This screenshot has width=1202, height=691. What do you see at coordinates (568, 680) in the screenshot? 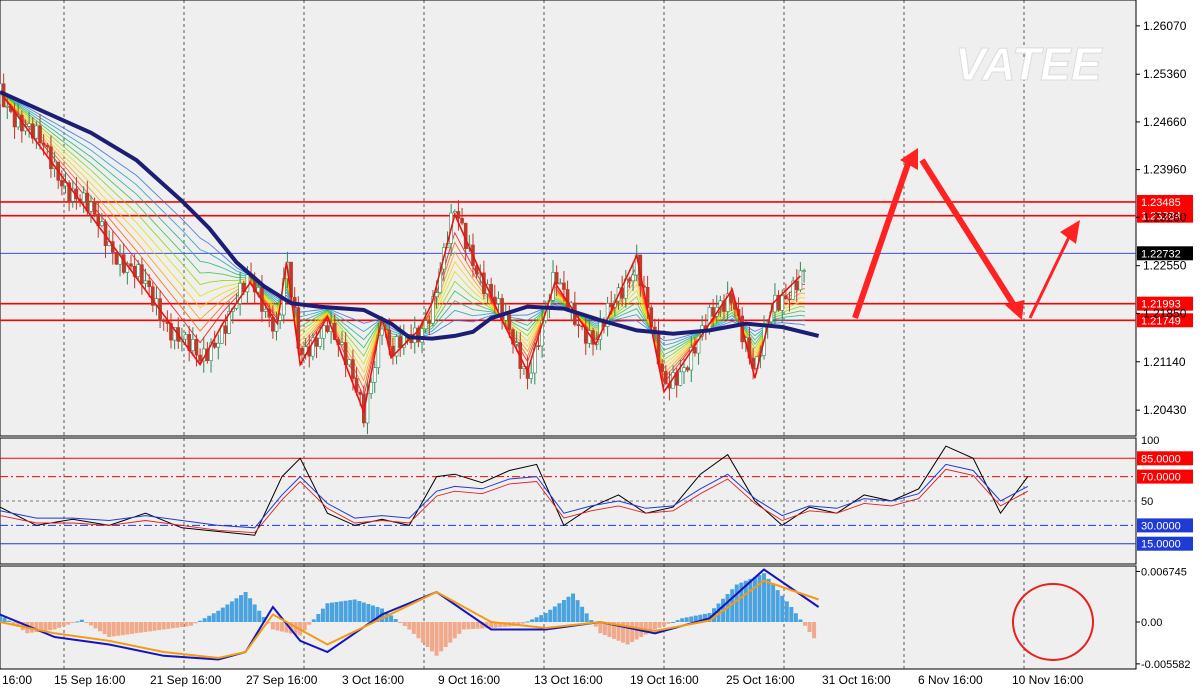
I see `x-tick-label: 13 Oct 16:00` at bounding box center [568, 680].